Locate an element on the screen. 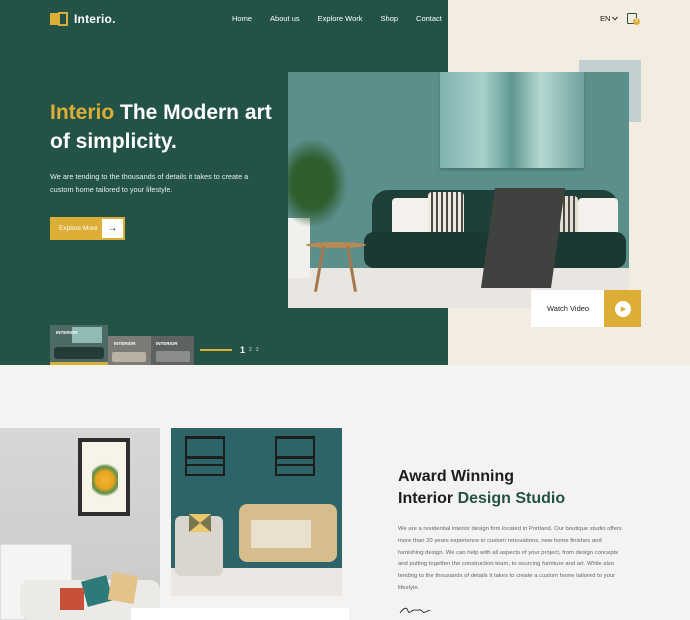 The width and height of the screenshot is (690, 620). signature-icon is located at coordinates (415, 610).